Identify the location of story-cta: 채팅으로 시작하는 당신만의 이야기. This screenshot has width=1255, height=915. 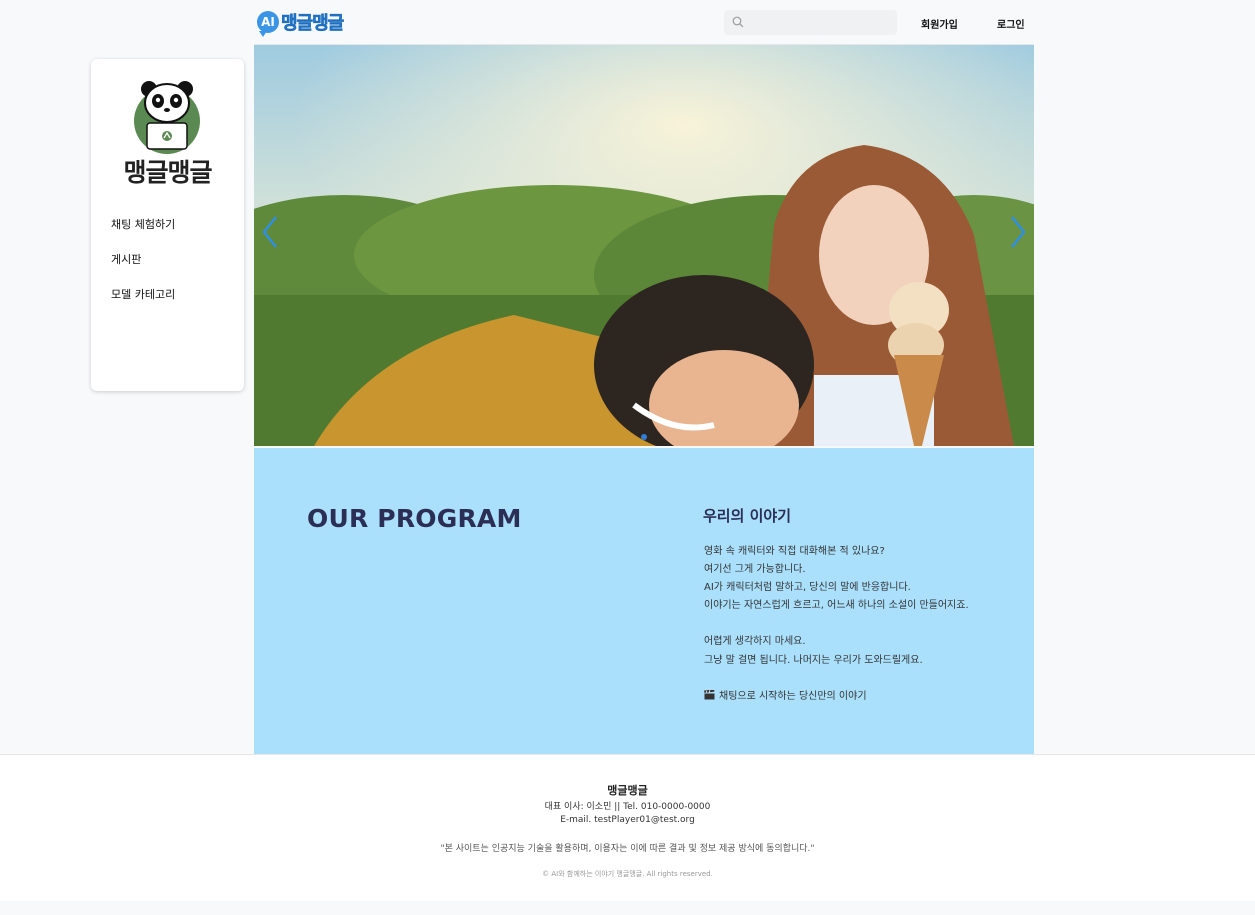
(785, 694).